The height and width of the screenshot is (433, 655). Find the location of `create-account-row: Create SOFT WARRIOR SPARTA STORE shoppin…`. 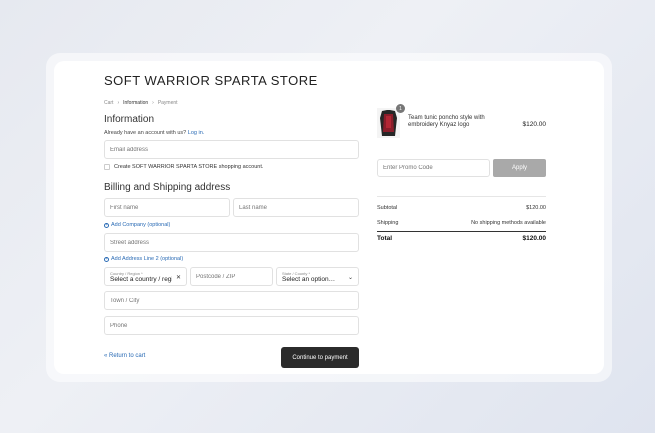

create-account-row: Create SOFT WARRIOR SPARTA STORE shoppin… is located at coordinates (183, 167).